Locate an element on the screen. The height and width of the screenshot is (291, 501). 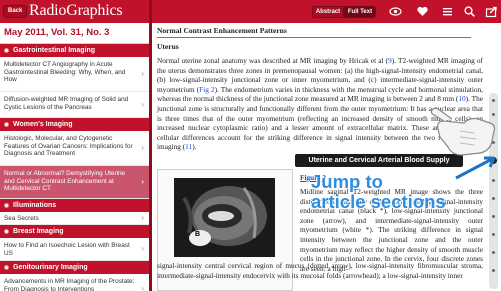
menu-icon is located at coordinates (447, 11).